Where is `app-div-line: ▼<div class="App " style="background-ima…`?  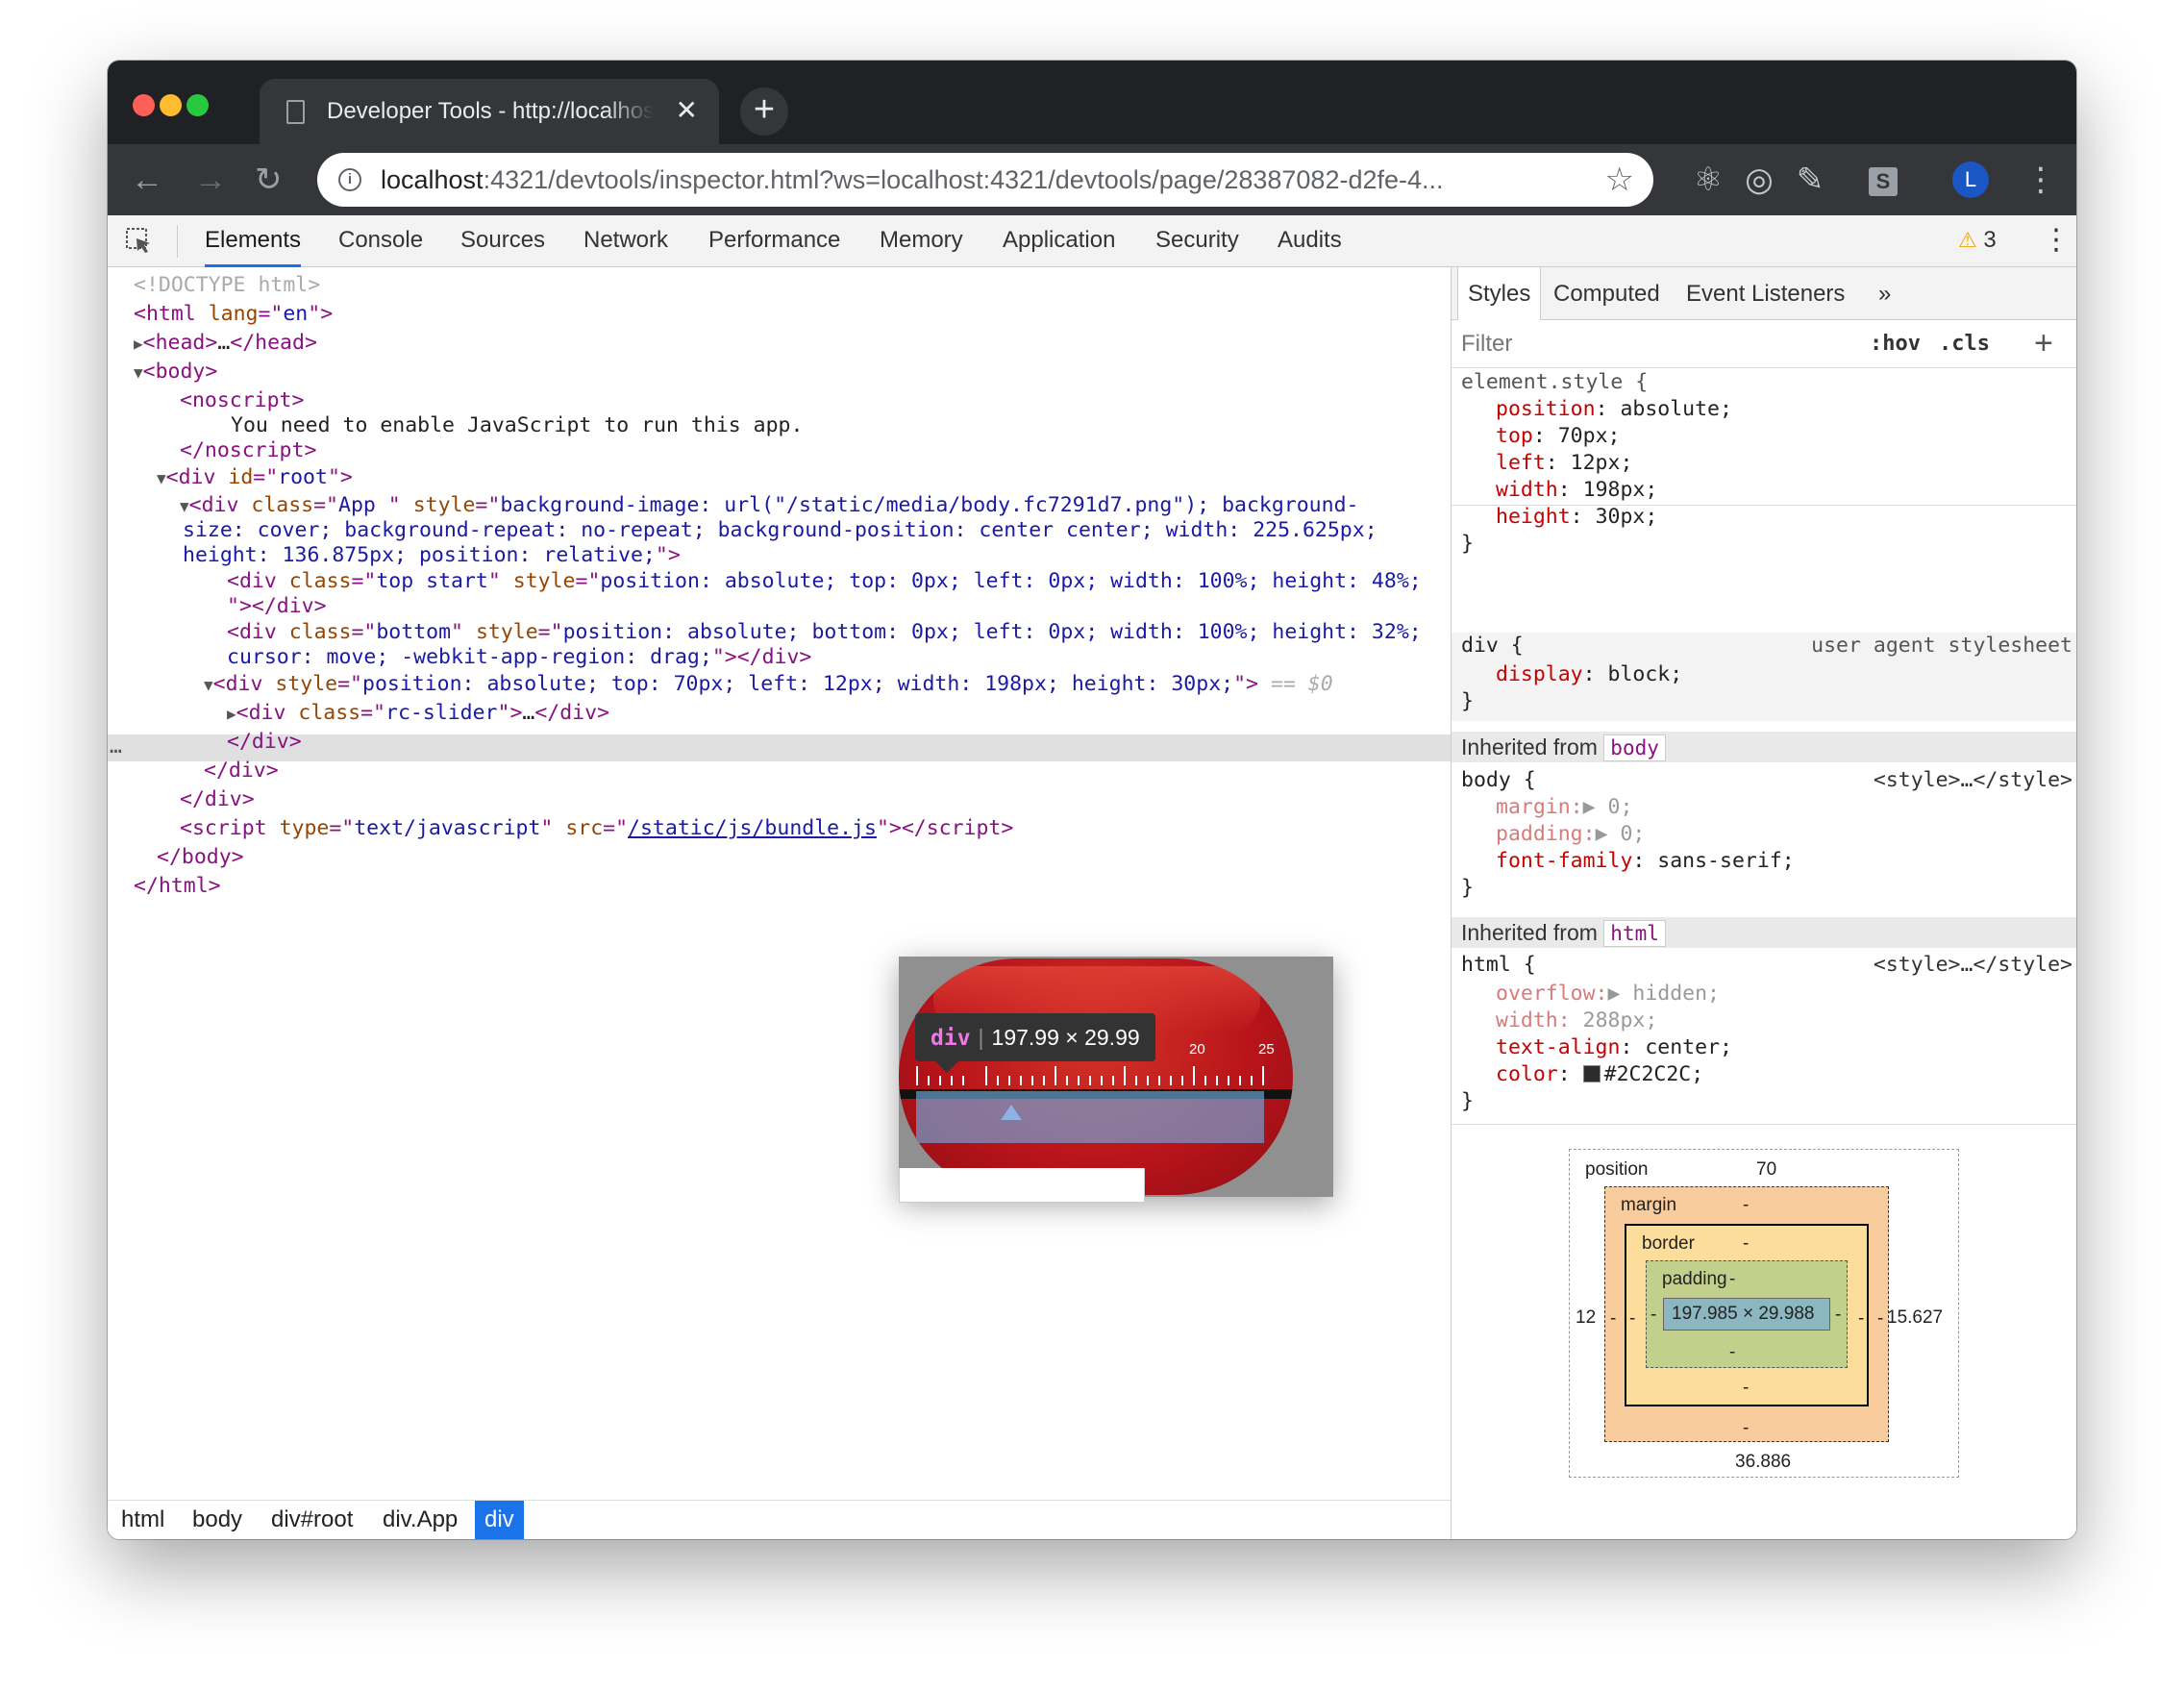
app-div-line: ▼<div class="App " style="background-ima… is located at coordinates (769, 506).